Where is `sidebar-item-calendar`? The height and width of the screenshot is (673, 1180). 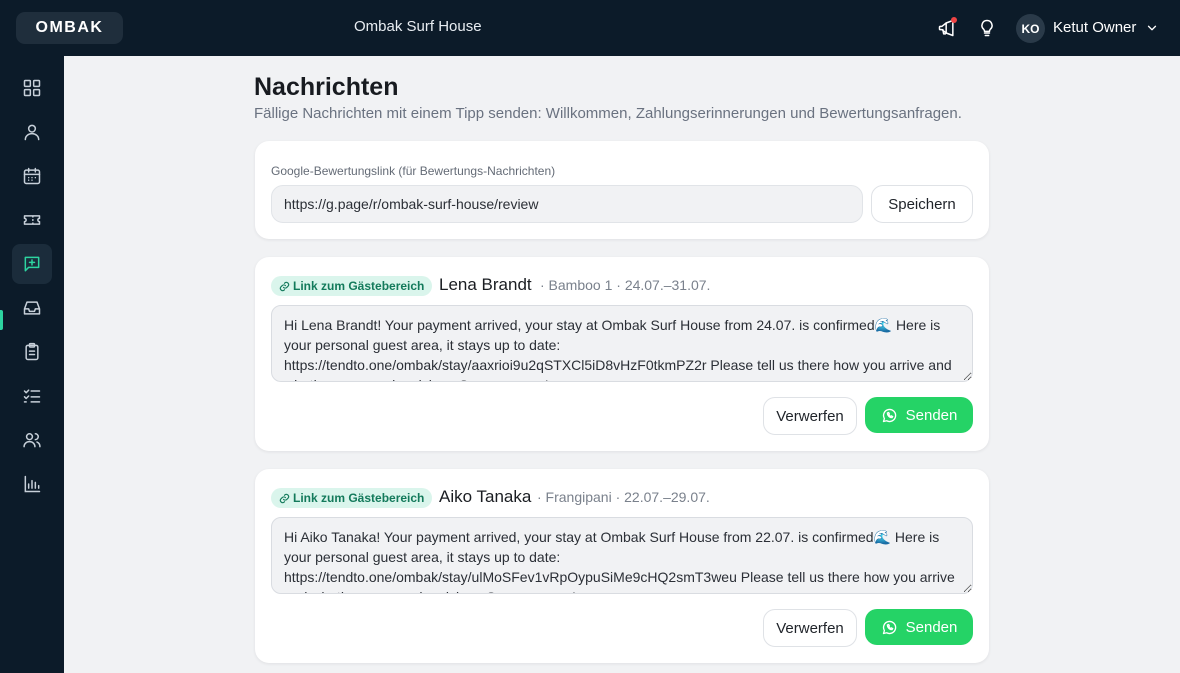
sidebar-item-calendar is located at coordinates (32, 176).